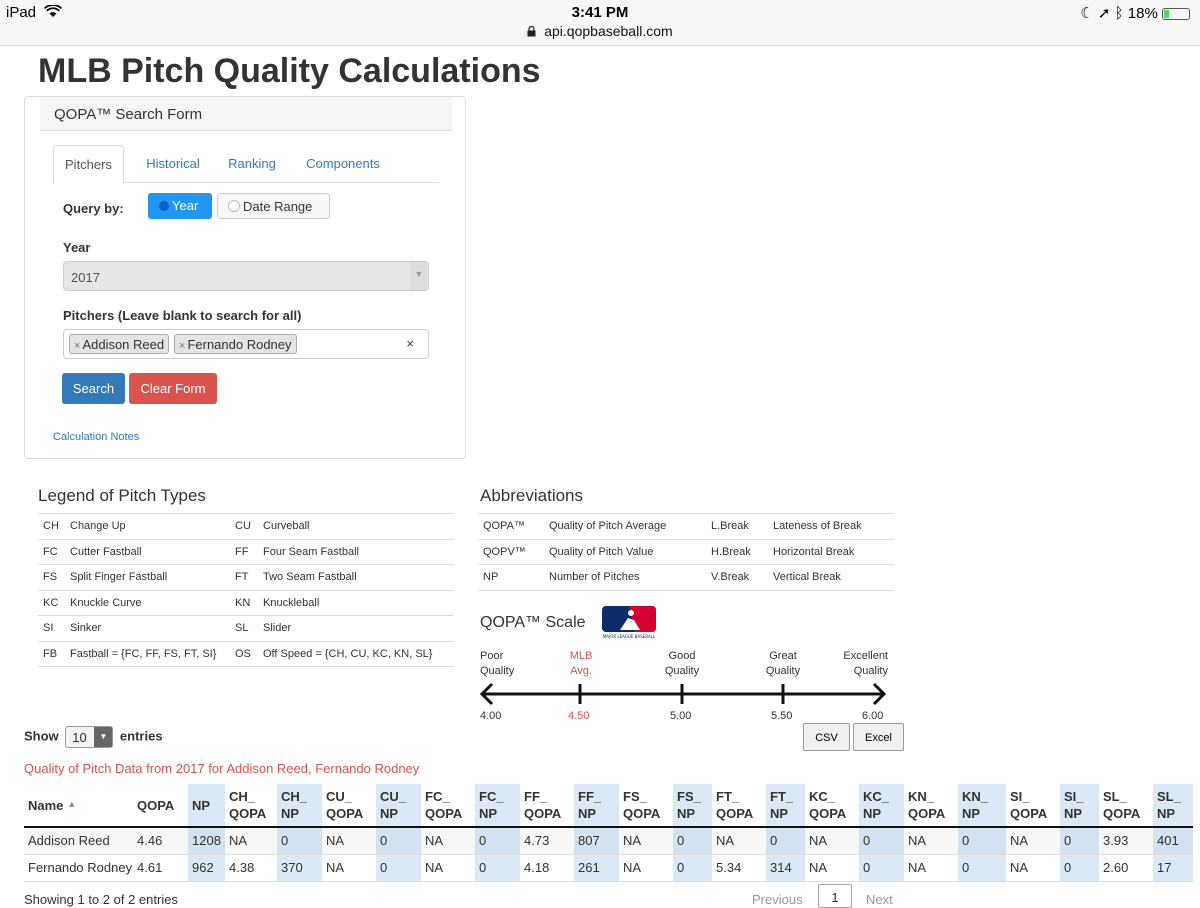 This screenshot has width=1200, height=908. What do you see at coordinates (235, 344) in the screenshot?
I see `pitcher-tag: × Fernando Rodney` at bounding box center [235, 344].